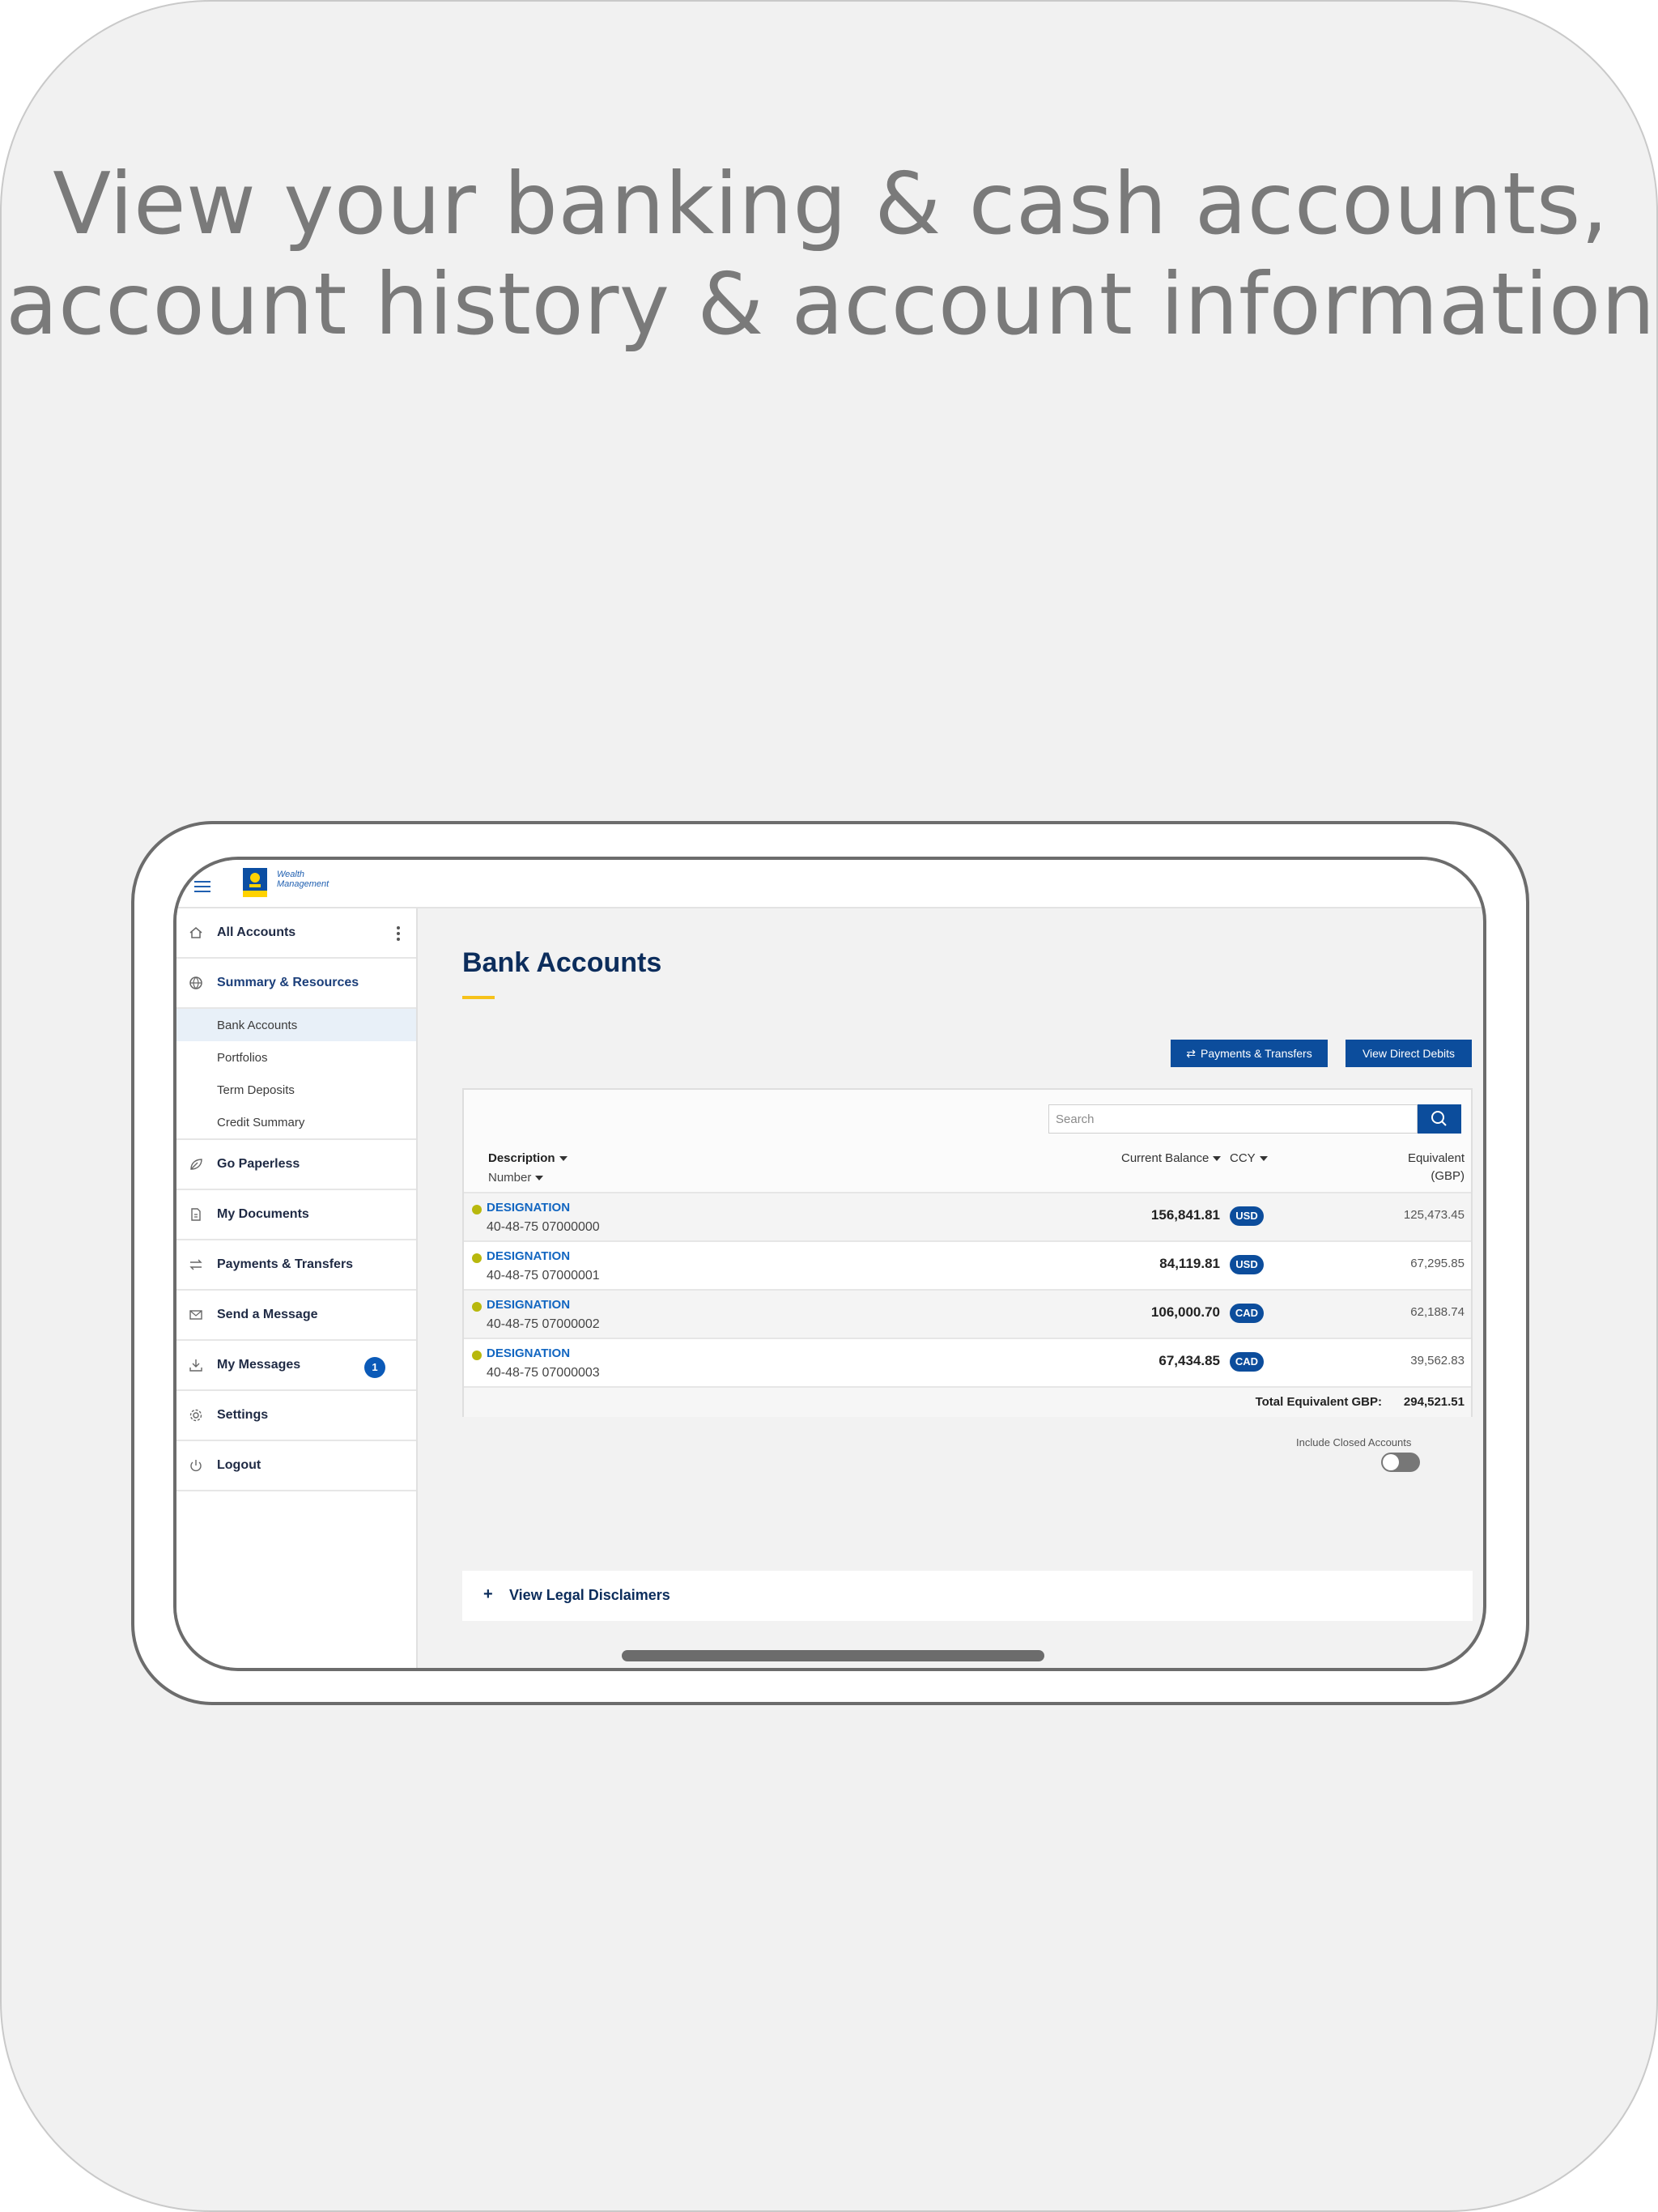 This screenshot has width=1658, height=2212. What do you see at coordinates (1189, 1263) in the screenshot?
I see `current-balance: 84,119.81` at bounding box center [1189, 1263].